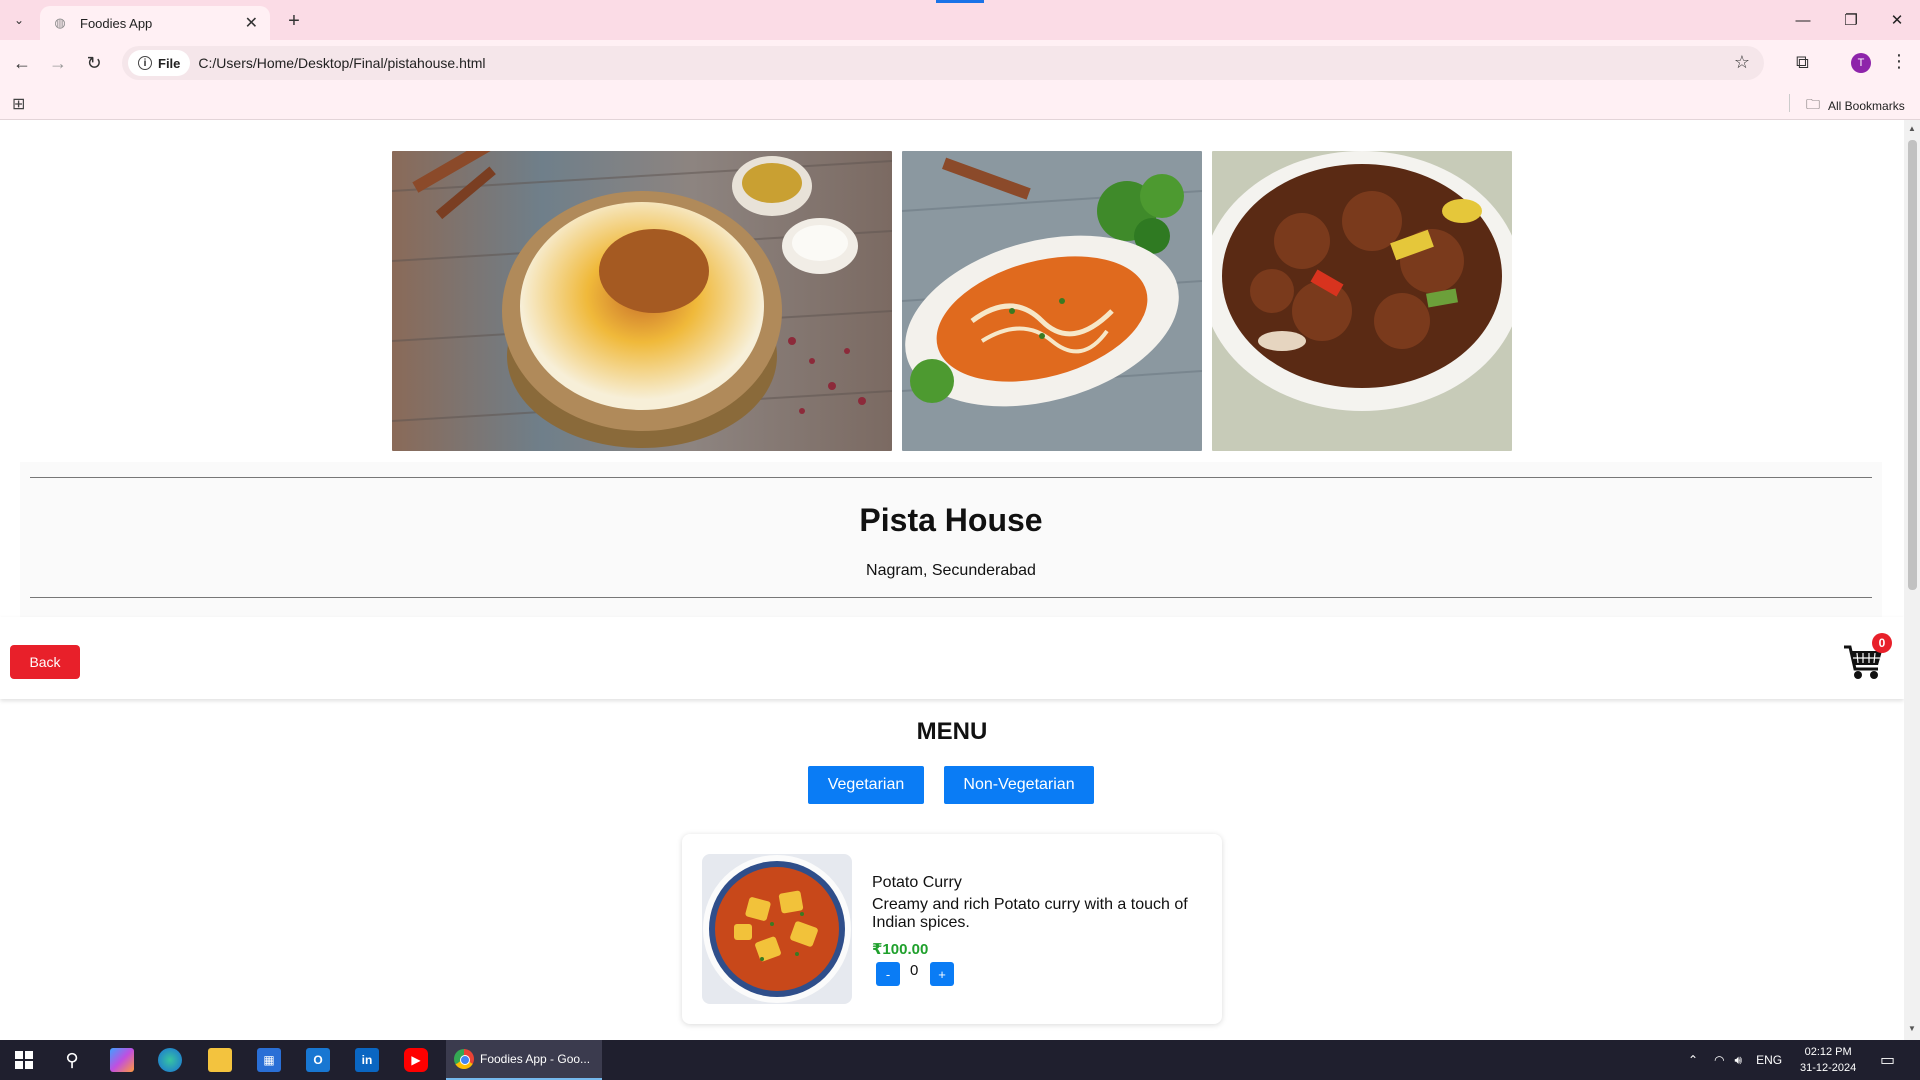 This screenshot has width=1920, height=1080. Describe the element at coordinates (1912, 1028) in the screenshot. I see `scroll-down-arrow-icon: ▼` at that location.